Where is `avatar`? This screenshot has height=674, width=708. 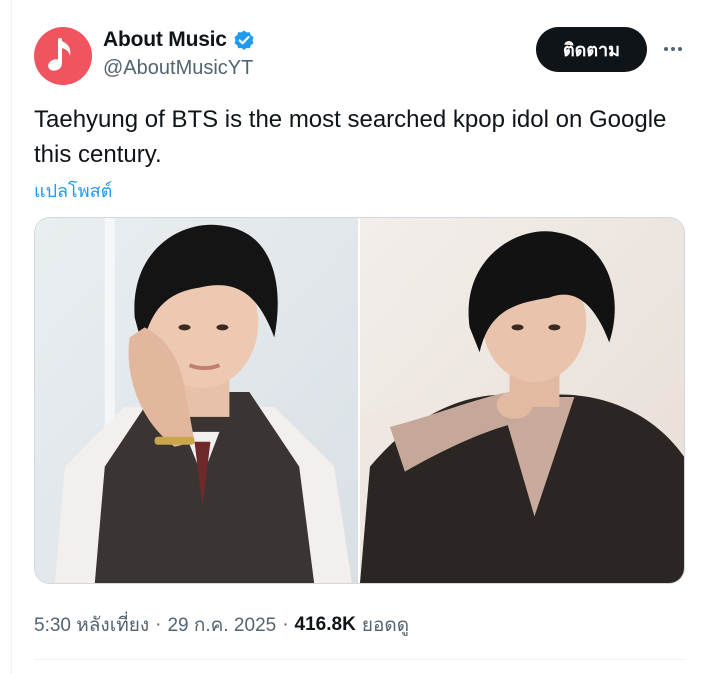 avatar is located at coordinates (63, 56).